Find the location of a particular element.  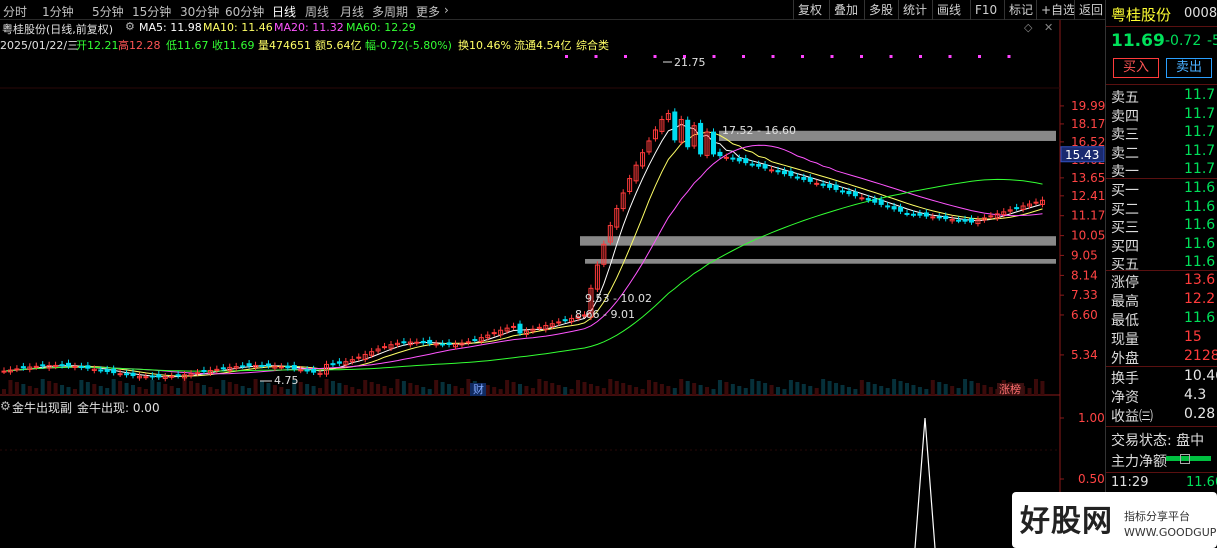

period-tab-6: 日线 is located at coordinates (284, 11).